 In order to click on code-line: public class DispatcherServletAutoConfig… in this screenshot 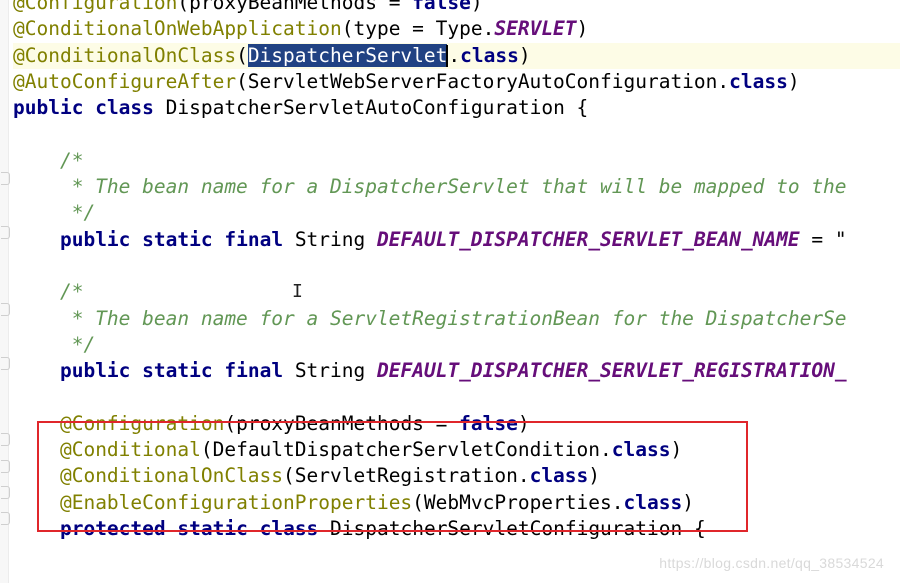, I will do `click(456, 108)`.